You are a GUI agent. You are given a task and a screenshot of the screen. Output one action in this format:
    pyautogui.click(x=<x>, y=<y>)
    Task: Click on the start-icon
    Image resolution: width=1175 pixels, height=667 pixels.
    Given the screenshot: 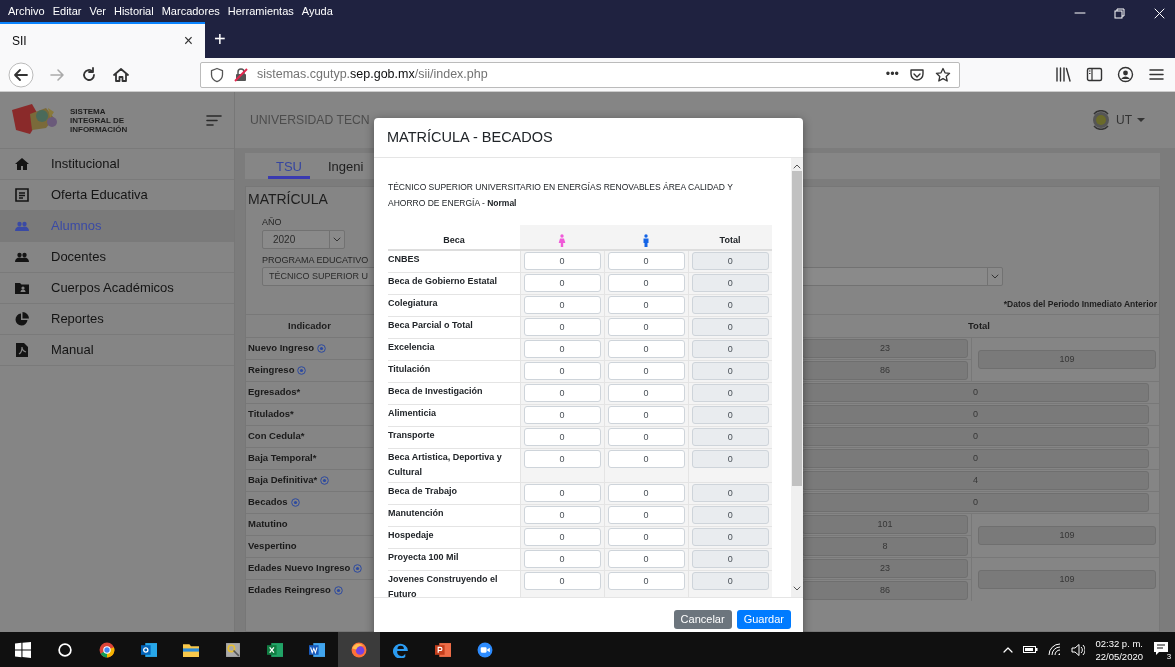 What is the action you would take?
    pyautogui.click(x=23, y=649)
    